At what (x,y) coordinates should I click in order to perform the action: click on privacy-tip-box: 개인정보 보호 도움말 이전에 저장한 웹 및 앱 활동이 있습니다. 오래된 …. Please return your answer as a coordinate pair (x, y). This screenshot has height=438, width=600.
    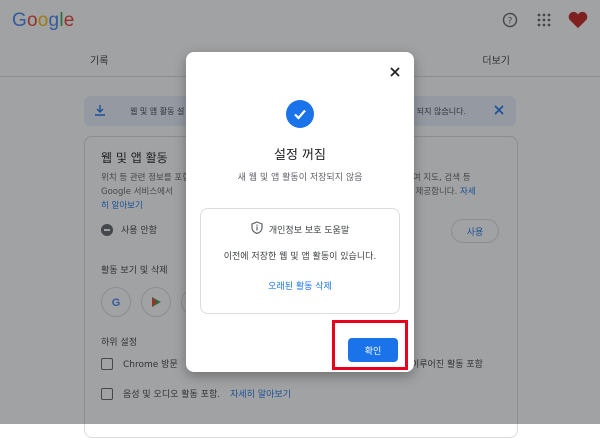
    Looking at the image, I should click on (300, 261).